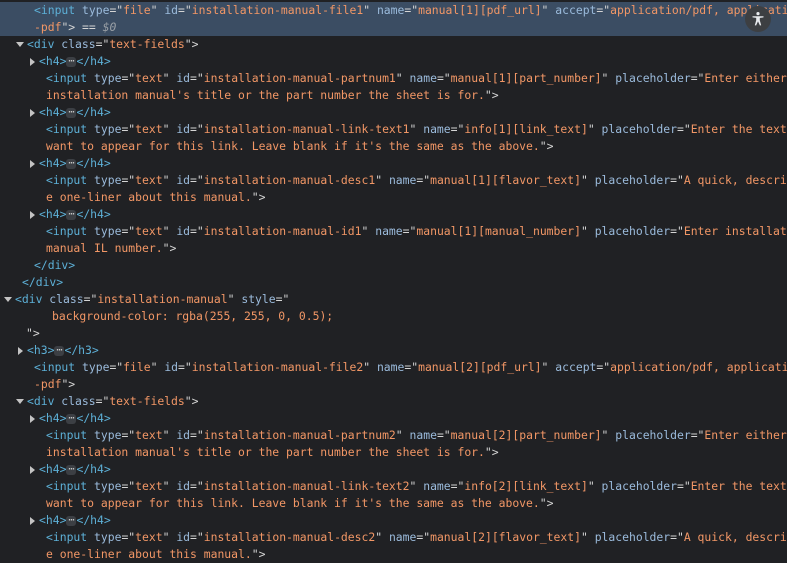  What do you see at coordinates (698, 367) in the screenshot?
I see `code-token: application/pdf, application/x` at bounding box center [698, 367].